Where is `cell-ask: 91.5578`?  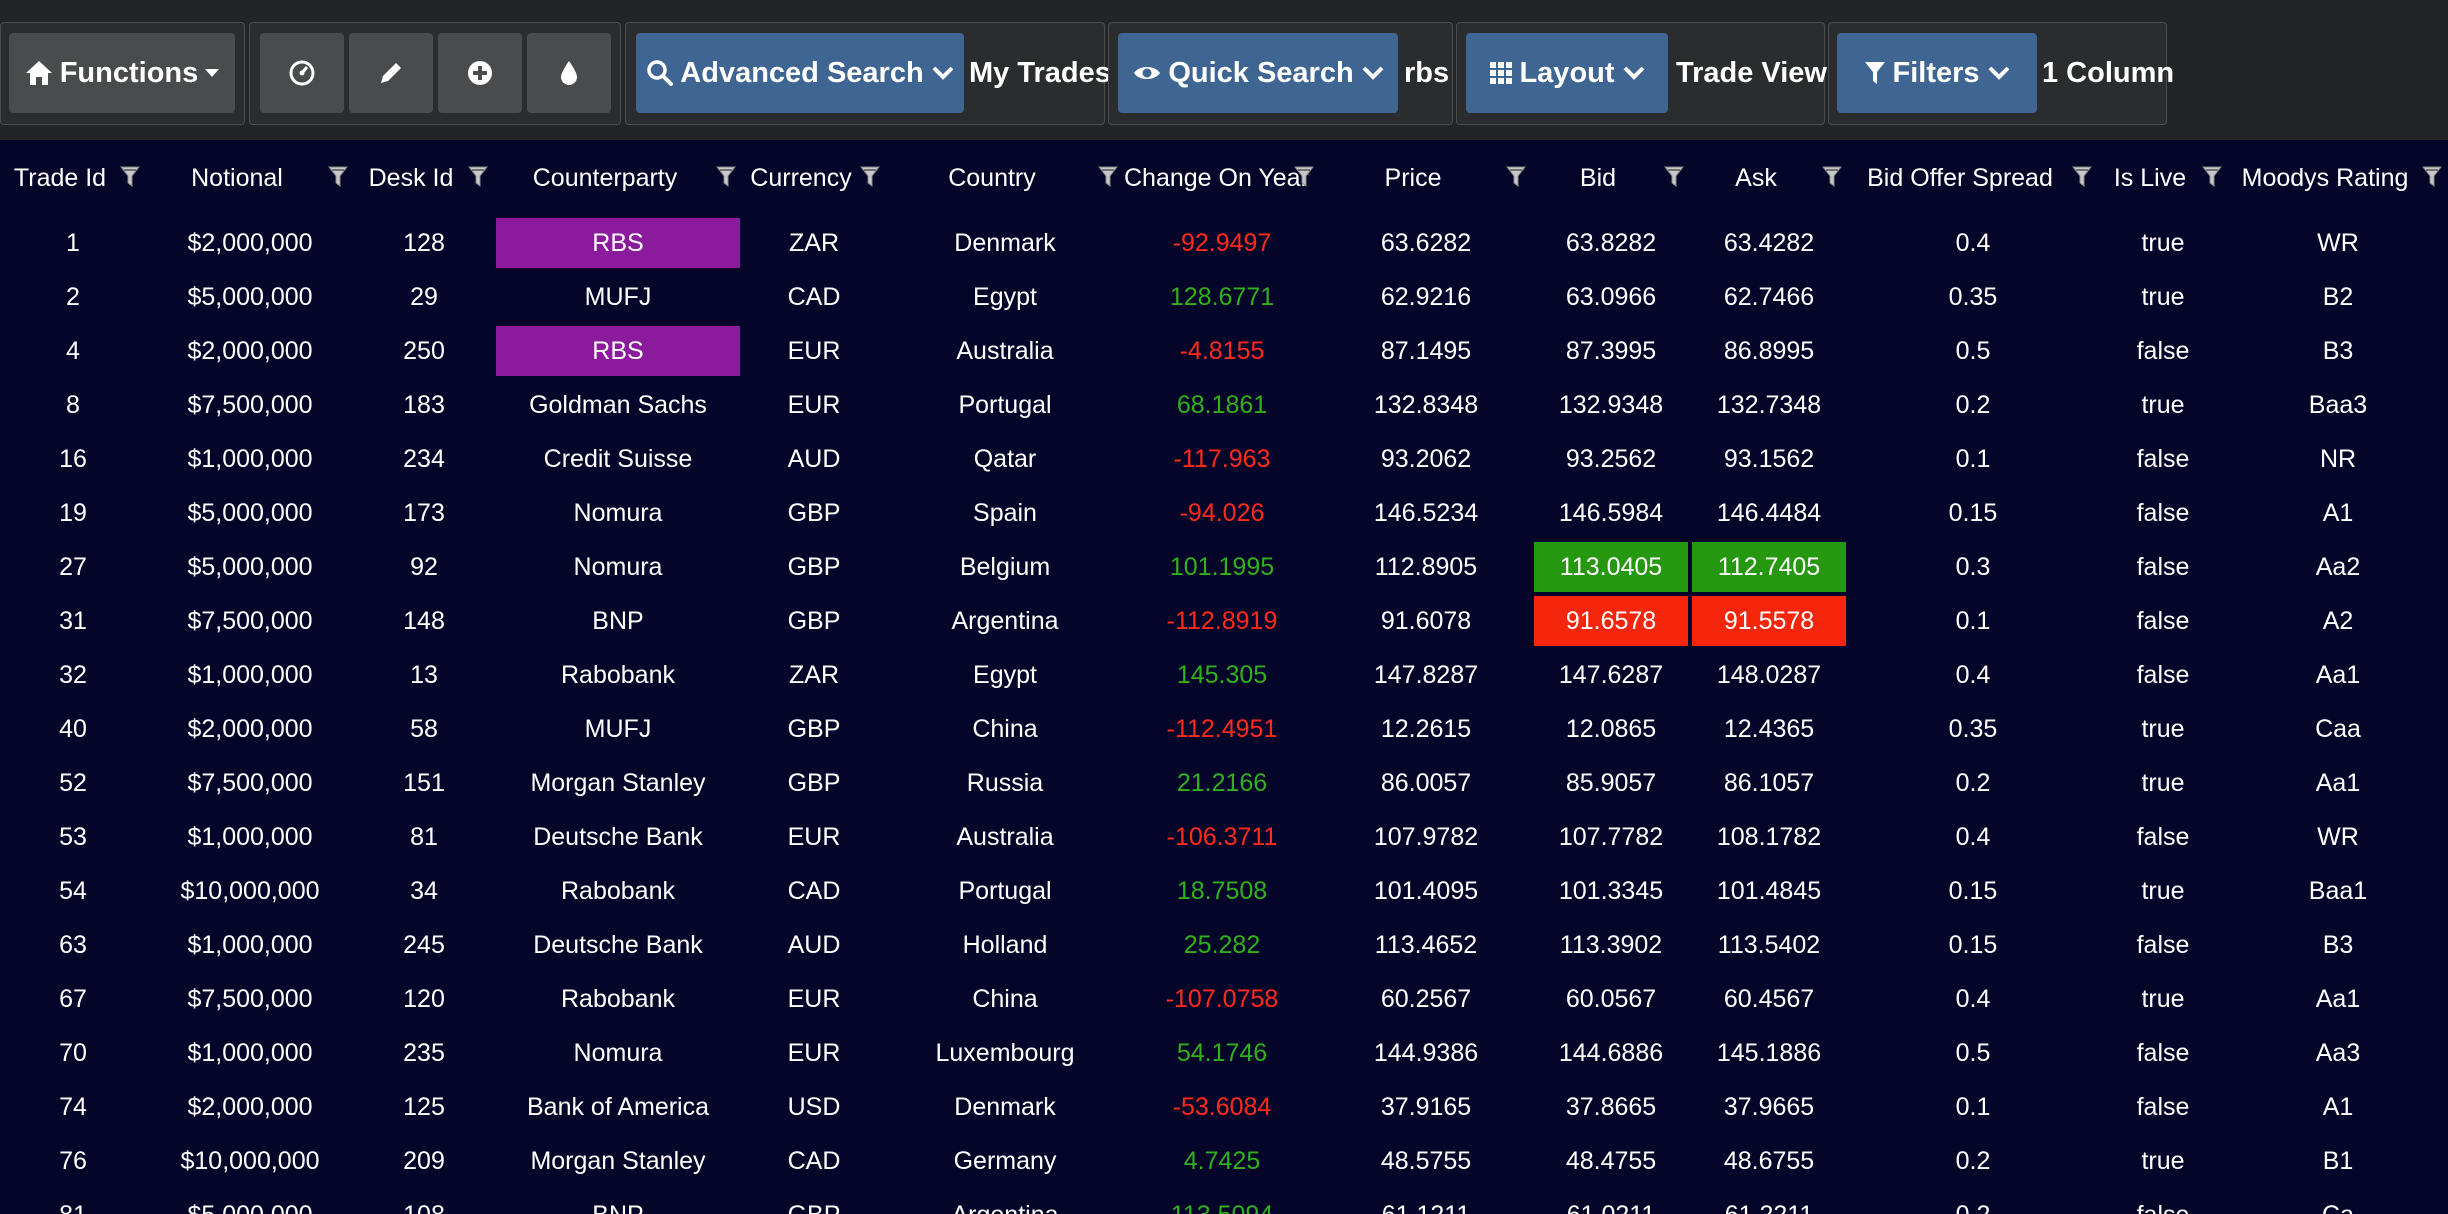
cell-ask: 91.5578 is located at coordinates (1769, 621).